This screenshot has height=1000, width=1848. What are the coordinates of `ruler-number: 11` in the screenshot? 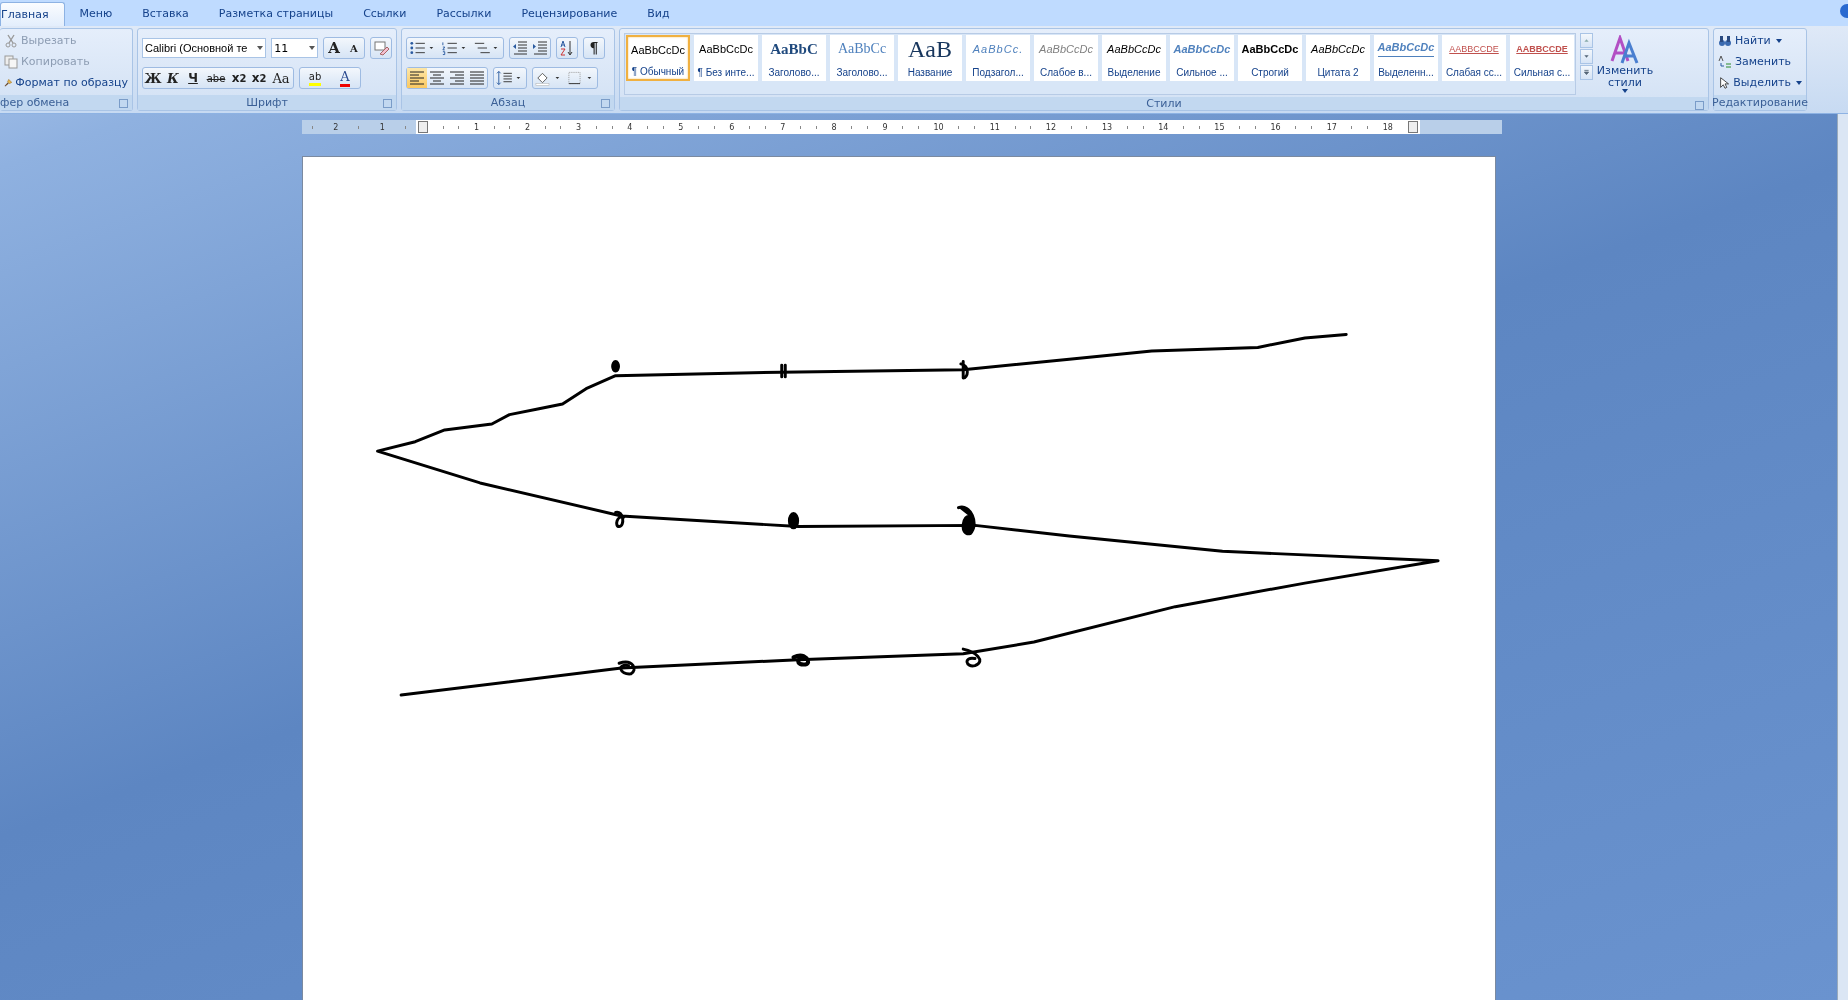 It's located at (994, 127).